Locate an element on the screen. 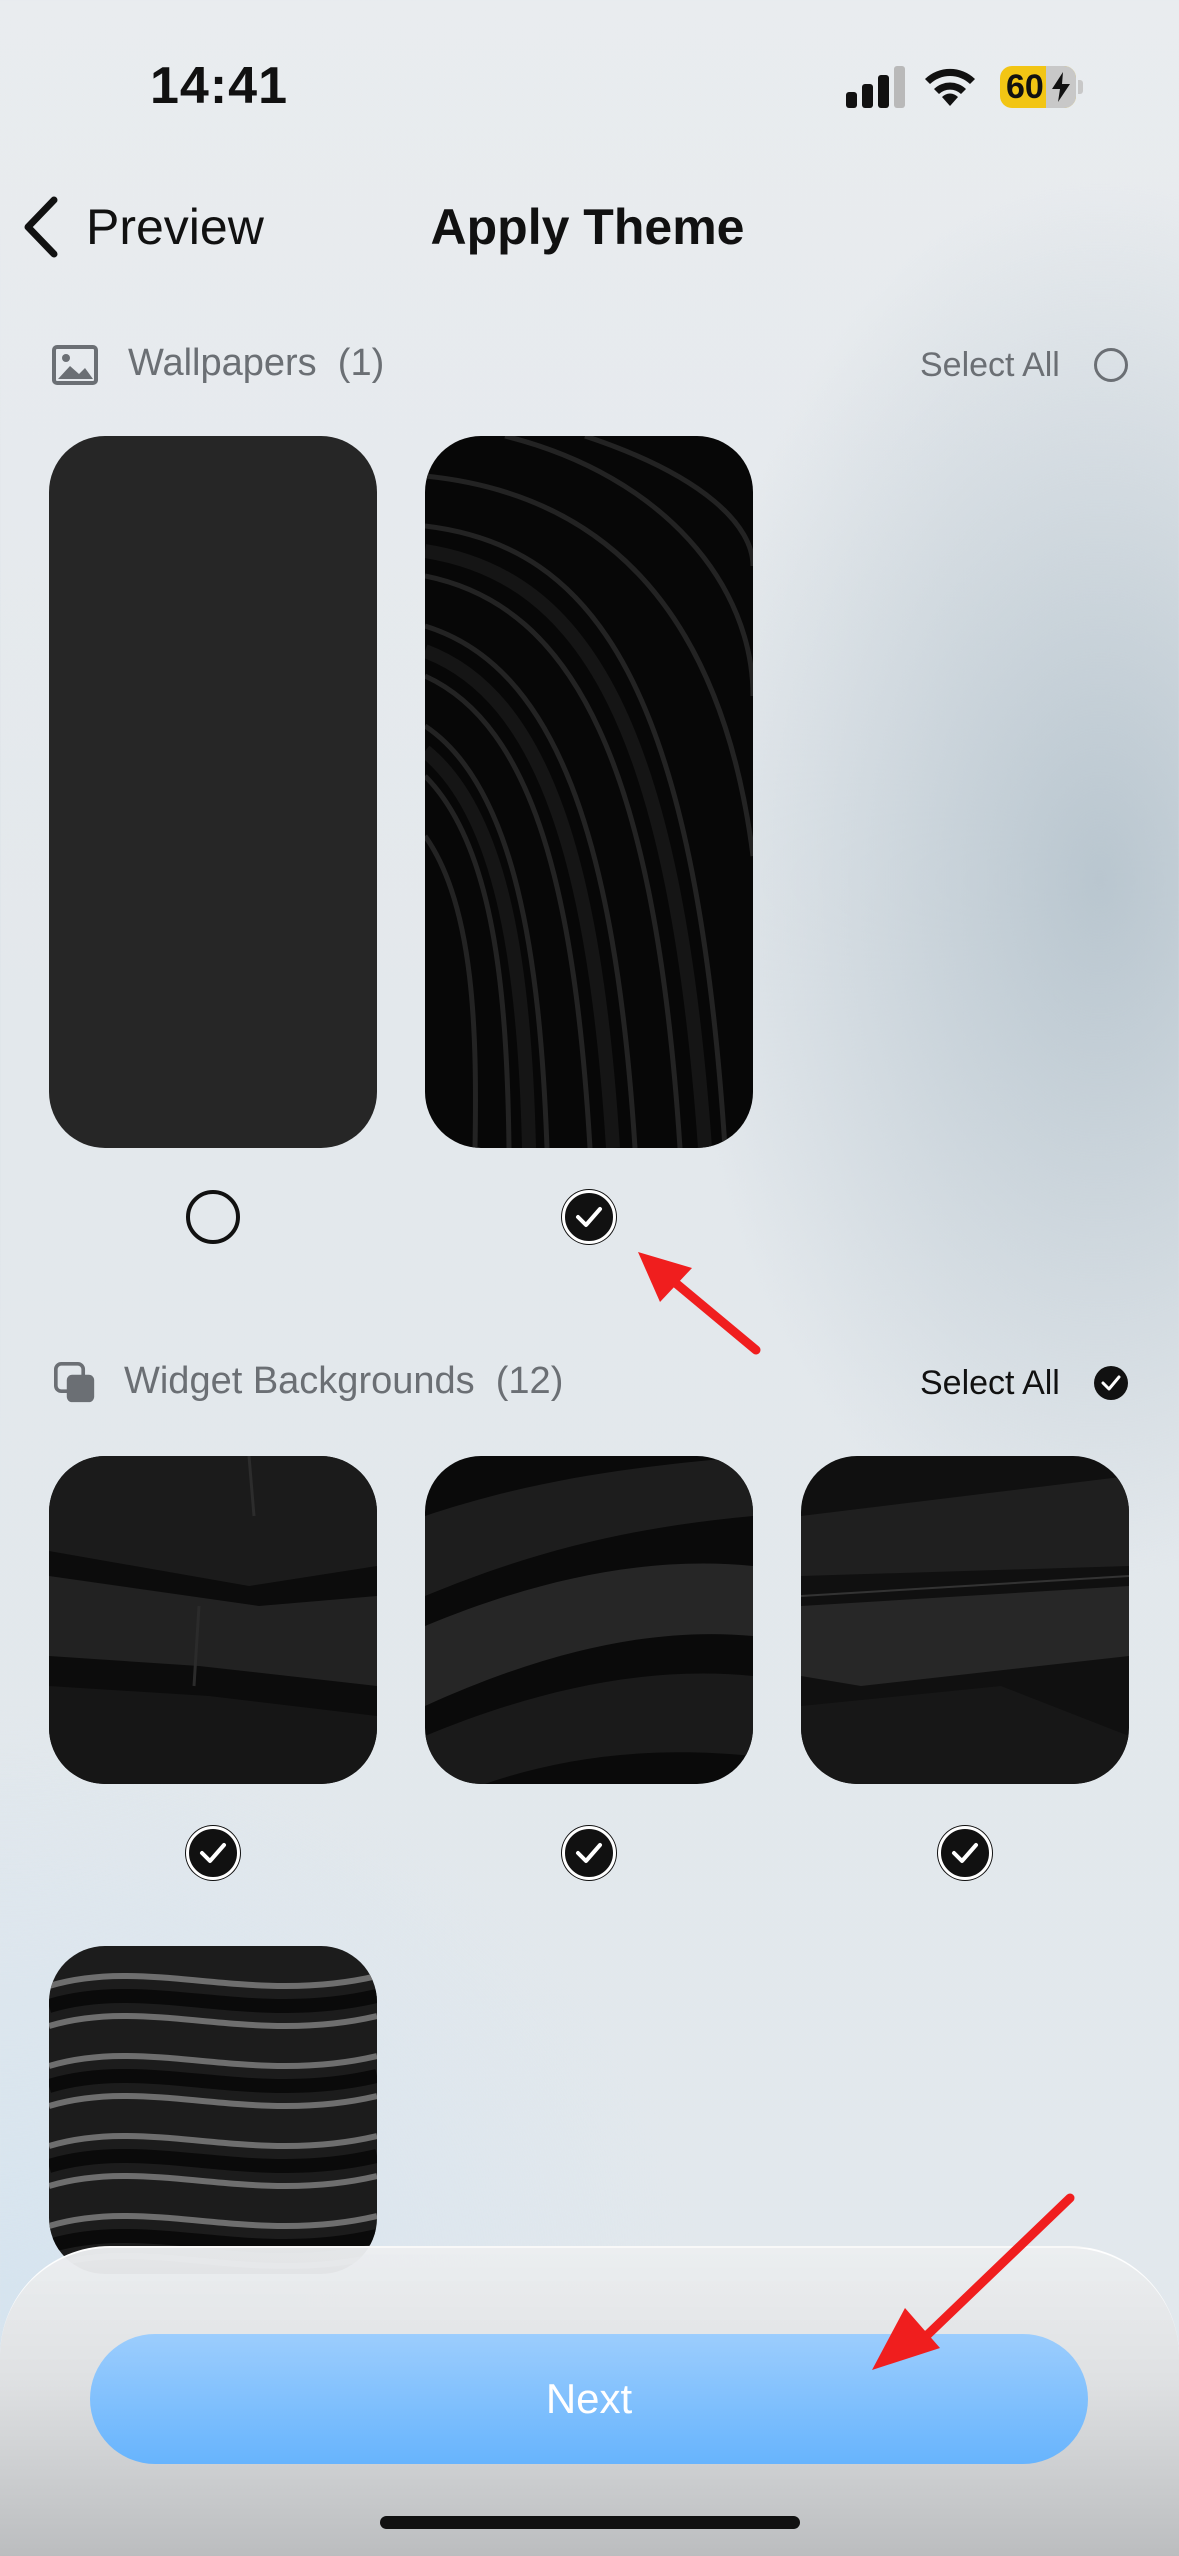  widget-background-2-radio is located at coordinates (589, 1853).